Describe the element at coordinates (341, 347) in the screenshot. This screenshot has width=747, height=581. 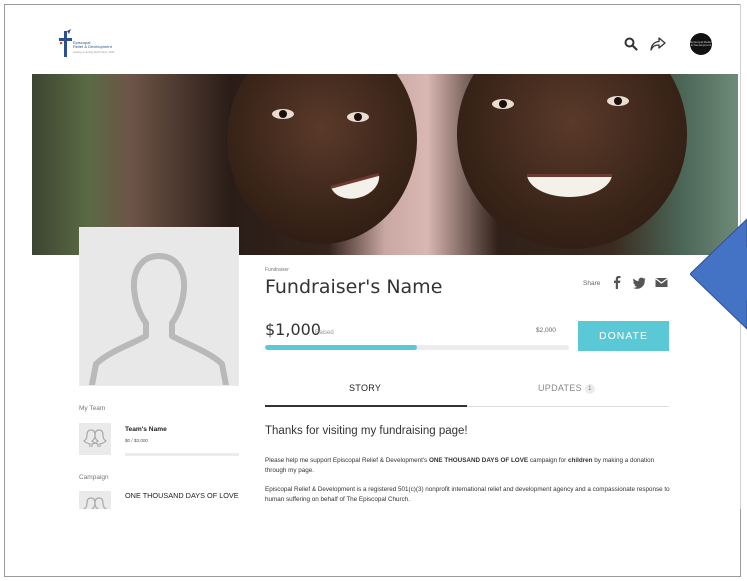
I see `progress-fill` at that location.